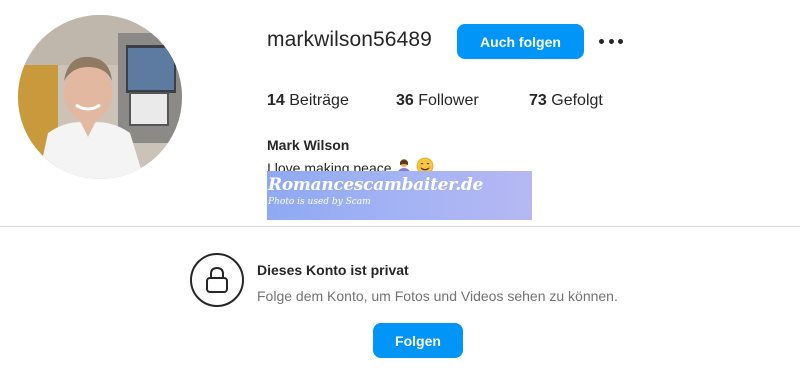  I want to click on follow-also-button: Auch folgen, so click(520, 41).